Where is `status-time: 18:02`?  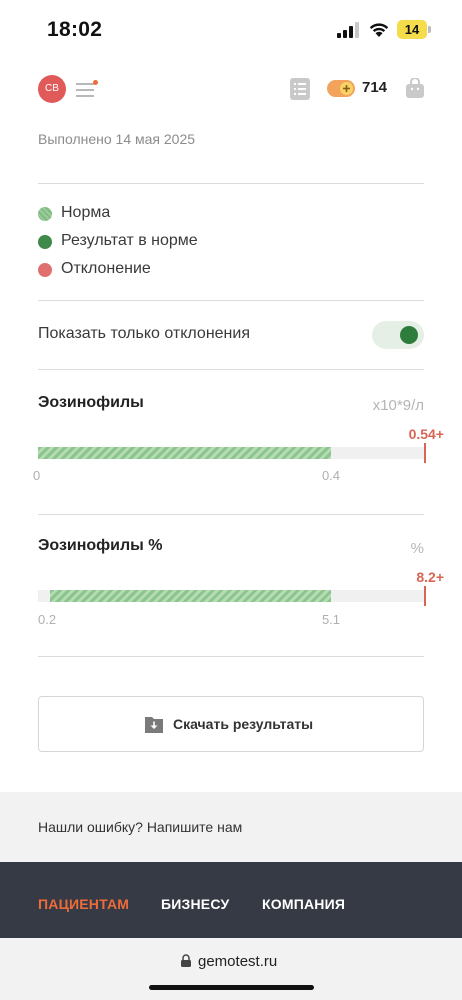
status-time: 18:02 is located at coordinates (75, 29).